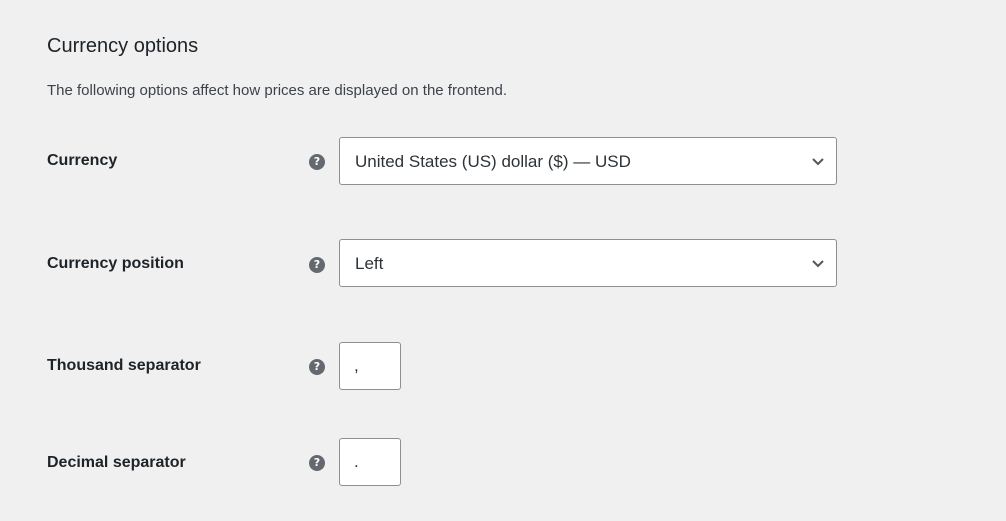  I want to click on currency-select-value: United States (US) dollar ($) — USD, so click(493, 161).